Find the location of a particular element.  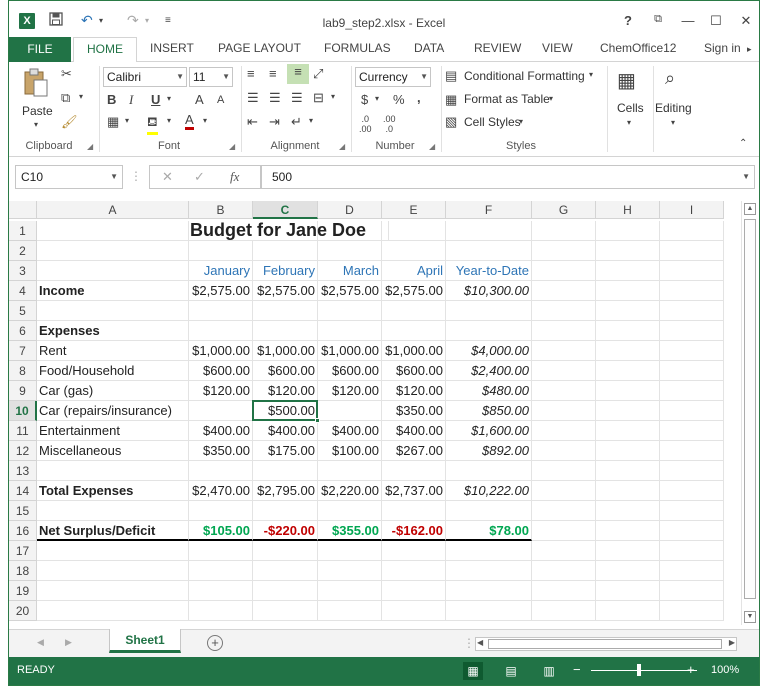

copy-icon: ⧉ is located at coordinates (65, 98).